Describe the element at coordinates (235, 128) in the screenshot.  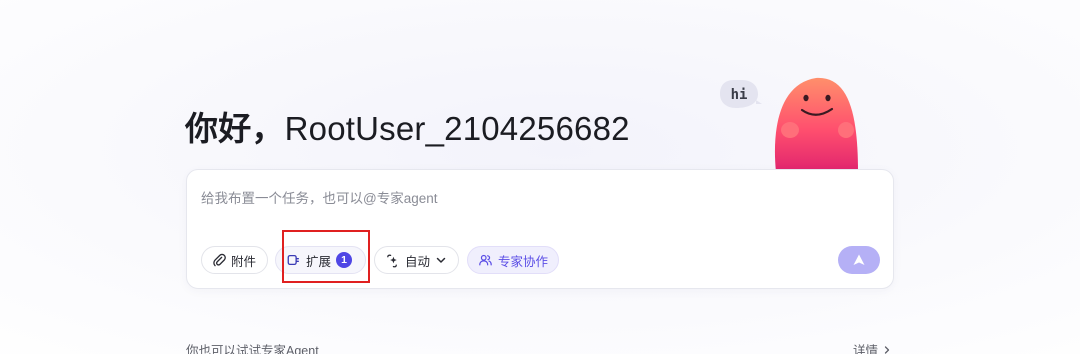
I see `greeting-word: 你好，` at that location.